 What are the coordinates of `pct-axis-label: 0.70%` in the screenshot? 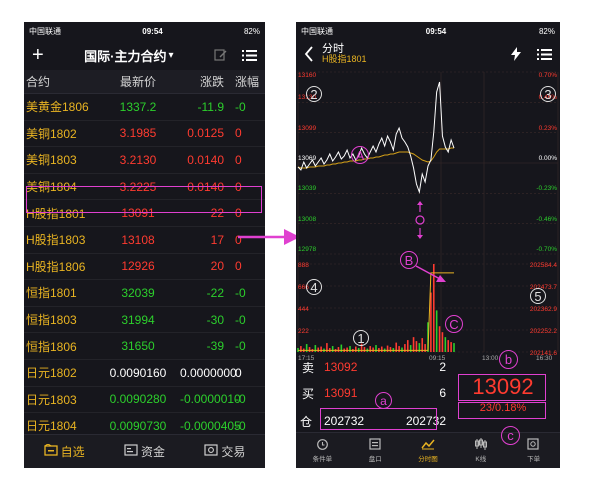 It's located at (547, 75).